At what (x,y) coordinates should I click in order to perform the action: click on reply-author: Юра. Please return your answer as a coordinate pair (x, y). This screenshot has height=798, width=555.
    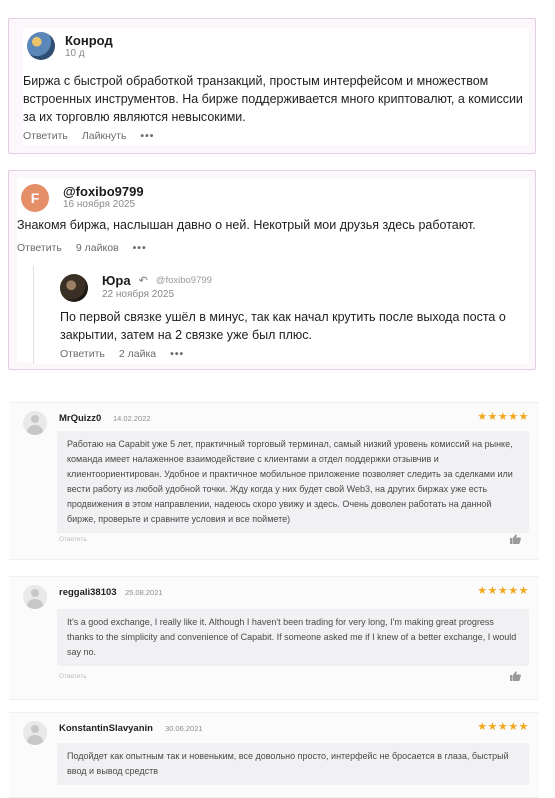
    Looking at the image, I should click on (116, 280).